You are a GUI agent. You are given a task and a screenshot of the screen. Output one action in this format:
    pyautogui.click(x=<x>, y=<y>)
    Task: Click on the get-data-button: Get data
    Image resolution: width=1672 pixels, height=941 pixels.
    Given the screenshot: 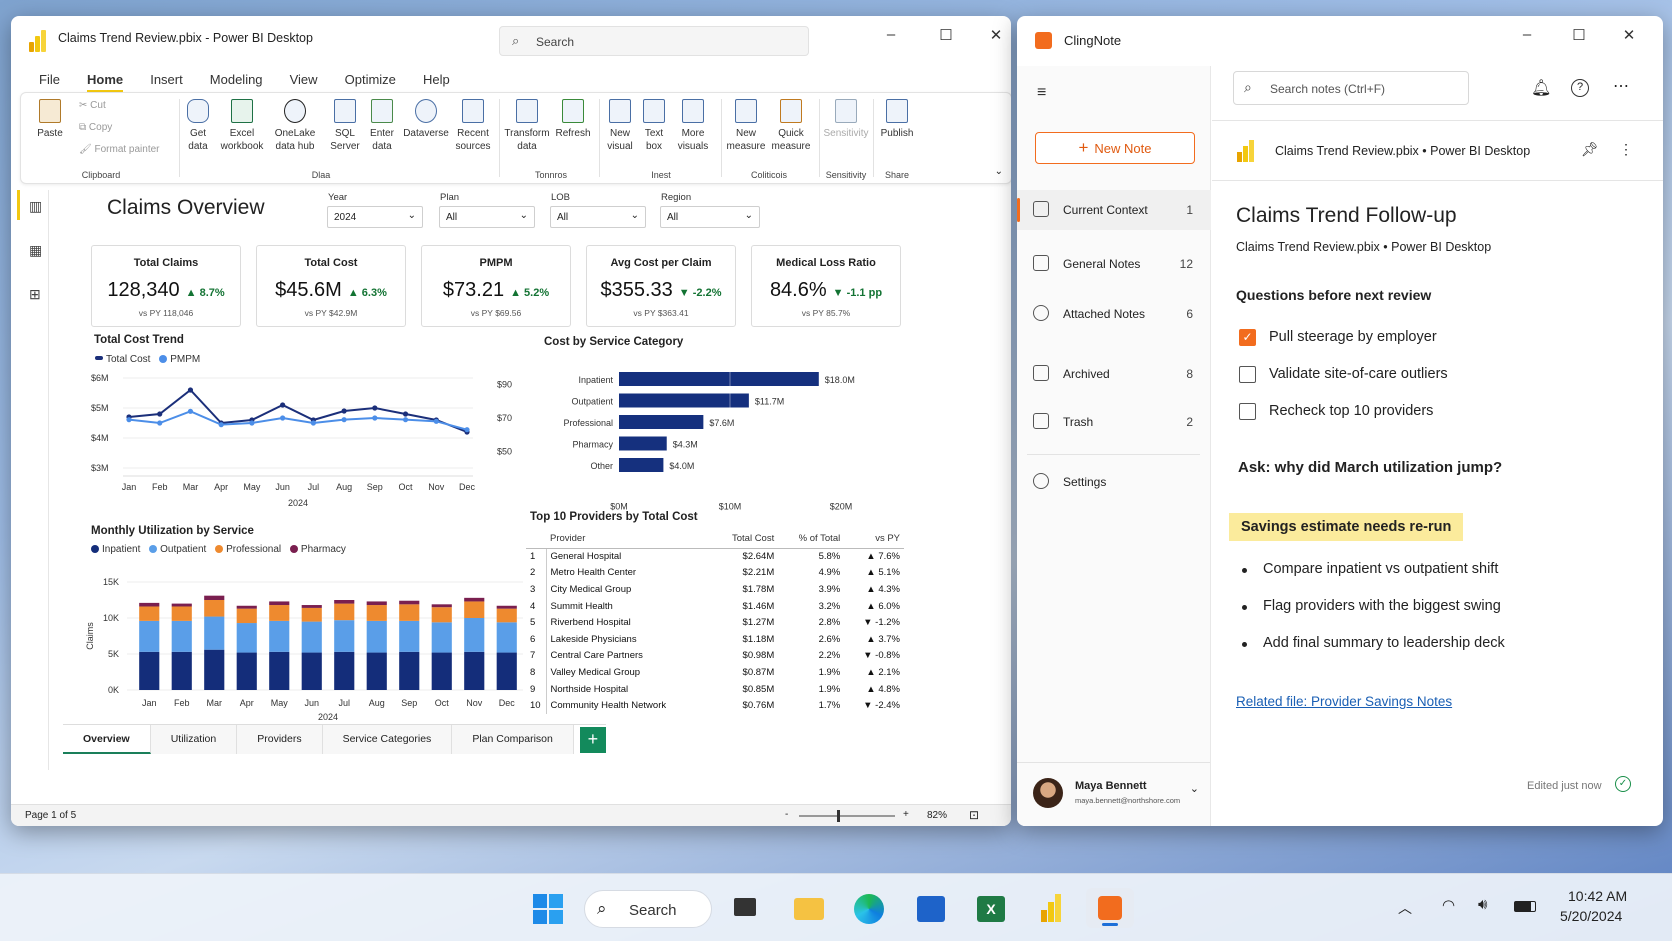 What is the action you would take?
    pyautogui.click(x=198, y=126)
    